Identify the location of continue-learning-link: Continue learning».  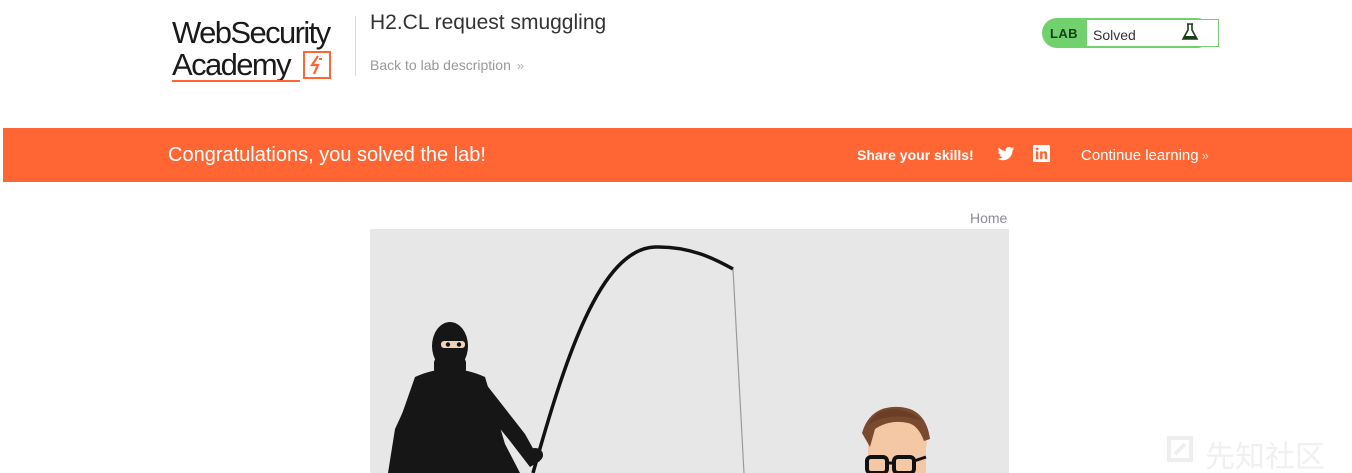
(1145, 155).